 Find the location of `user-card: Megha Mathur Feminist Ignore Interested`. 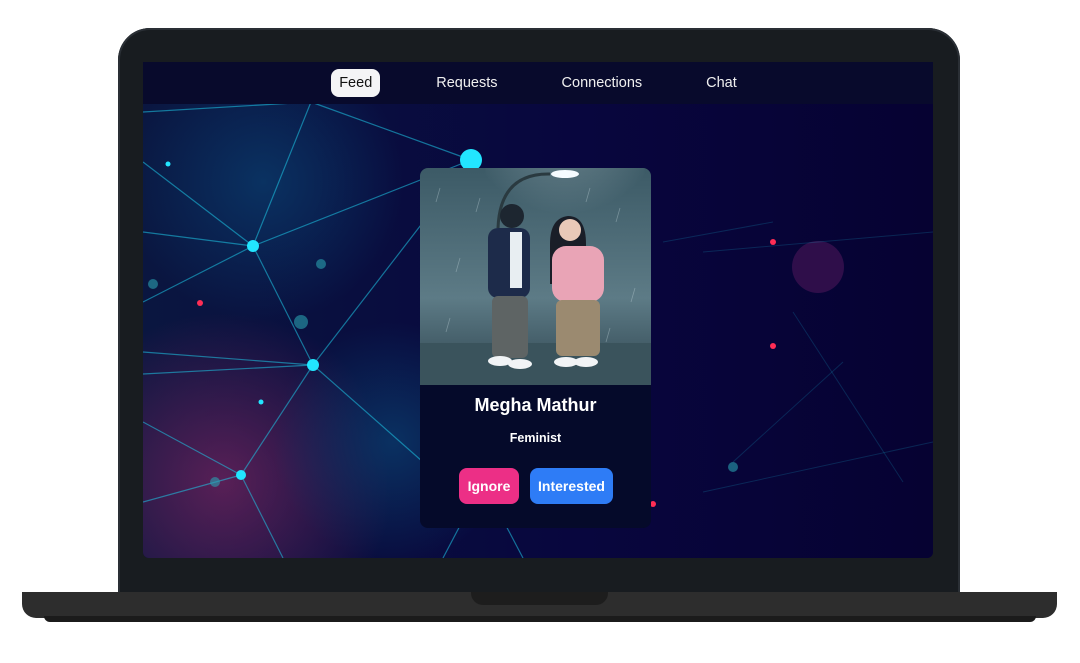

user-card: Megha Mathur Feminist Ignore Interested is located at coordinates (535, 348).